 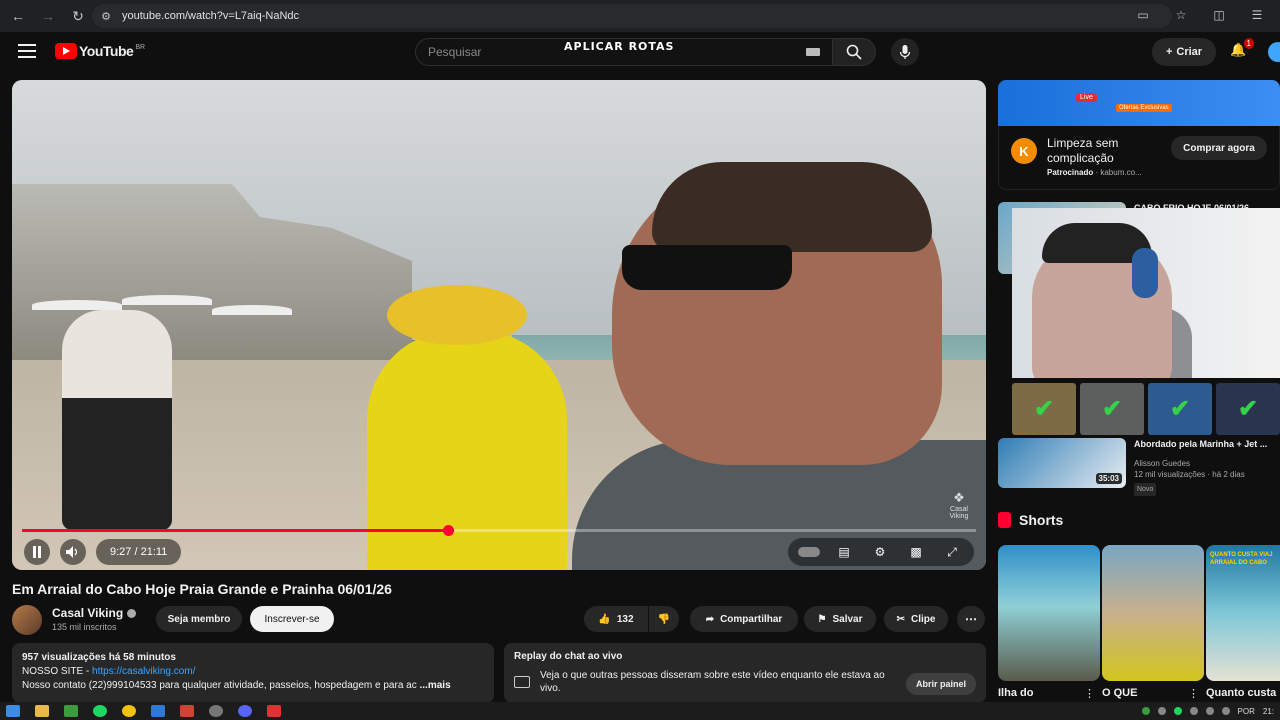 What do you see at coordinates (13, 711) in the screenshot?
I see `windows-start-icon` at bounding box center [13, 711].